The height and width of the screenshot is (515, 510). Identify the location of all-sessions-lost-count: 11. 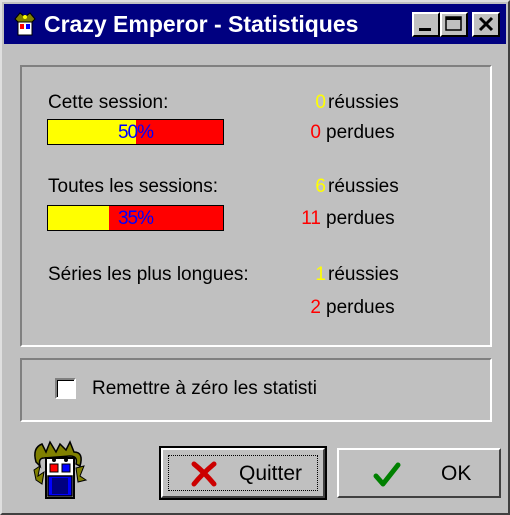
(311, 218).